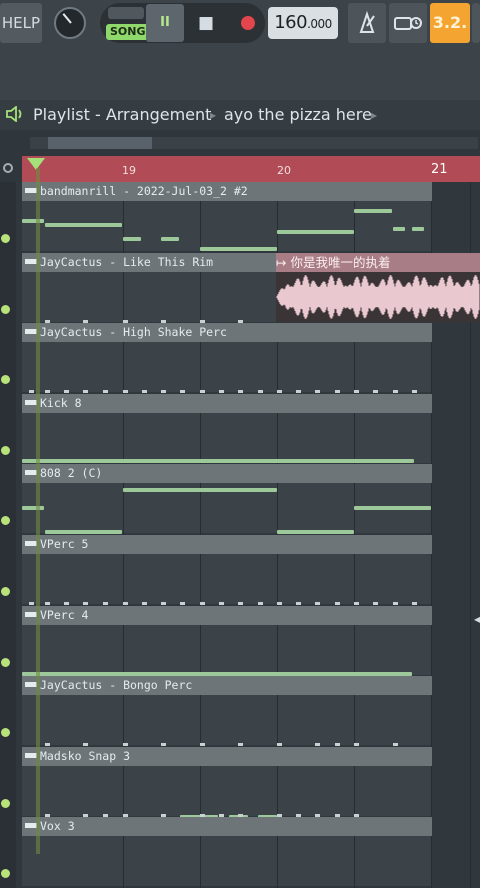 The height and width of the screenshot is (888, 480). Describe the element at coordinates (450, 23) in the screenshot. I see `version-button: 3.2.` at that location.